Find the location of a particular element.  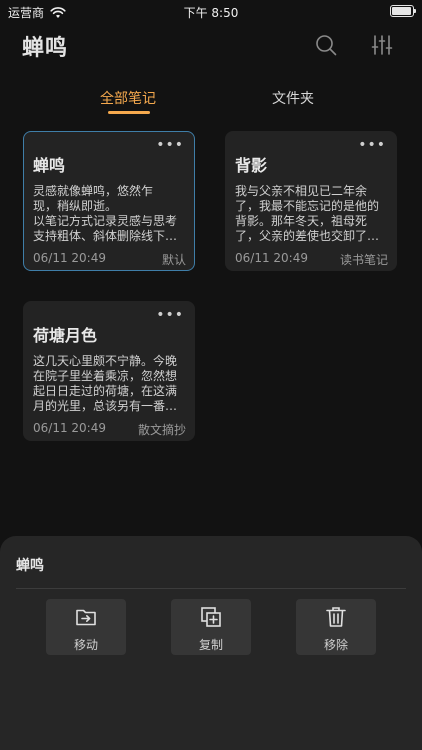

folder-move-icon is located at coordinates (86, 617).